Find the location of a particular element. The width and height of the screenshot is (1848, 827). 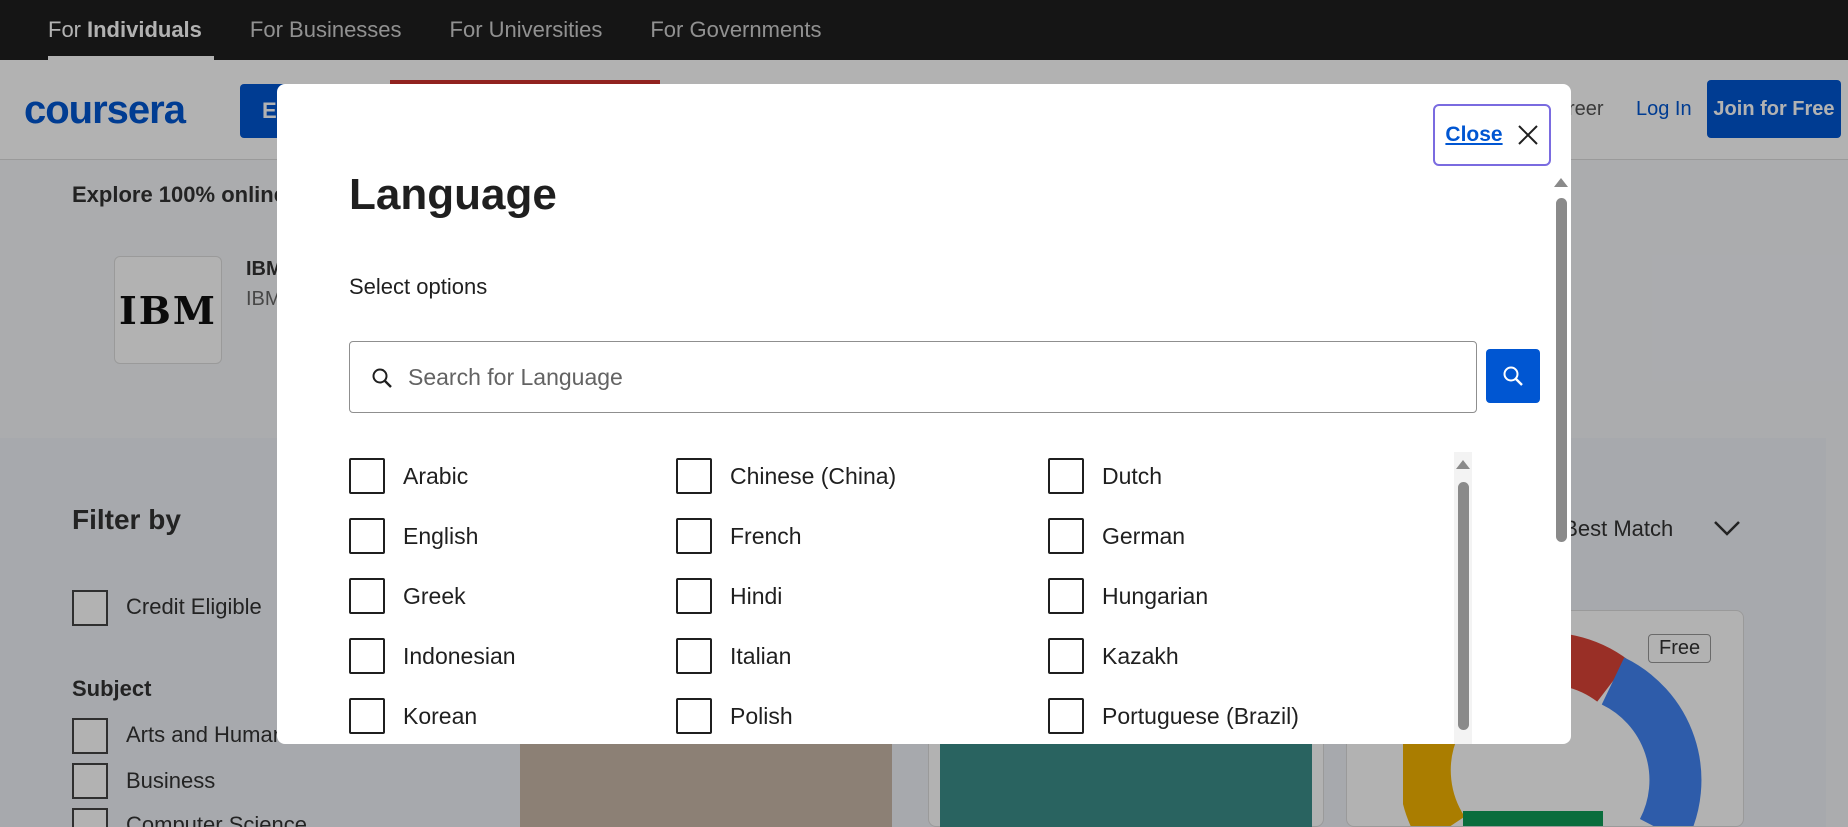

option-hindi: Hindi is located at coordinates (729, 596).